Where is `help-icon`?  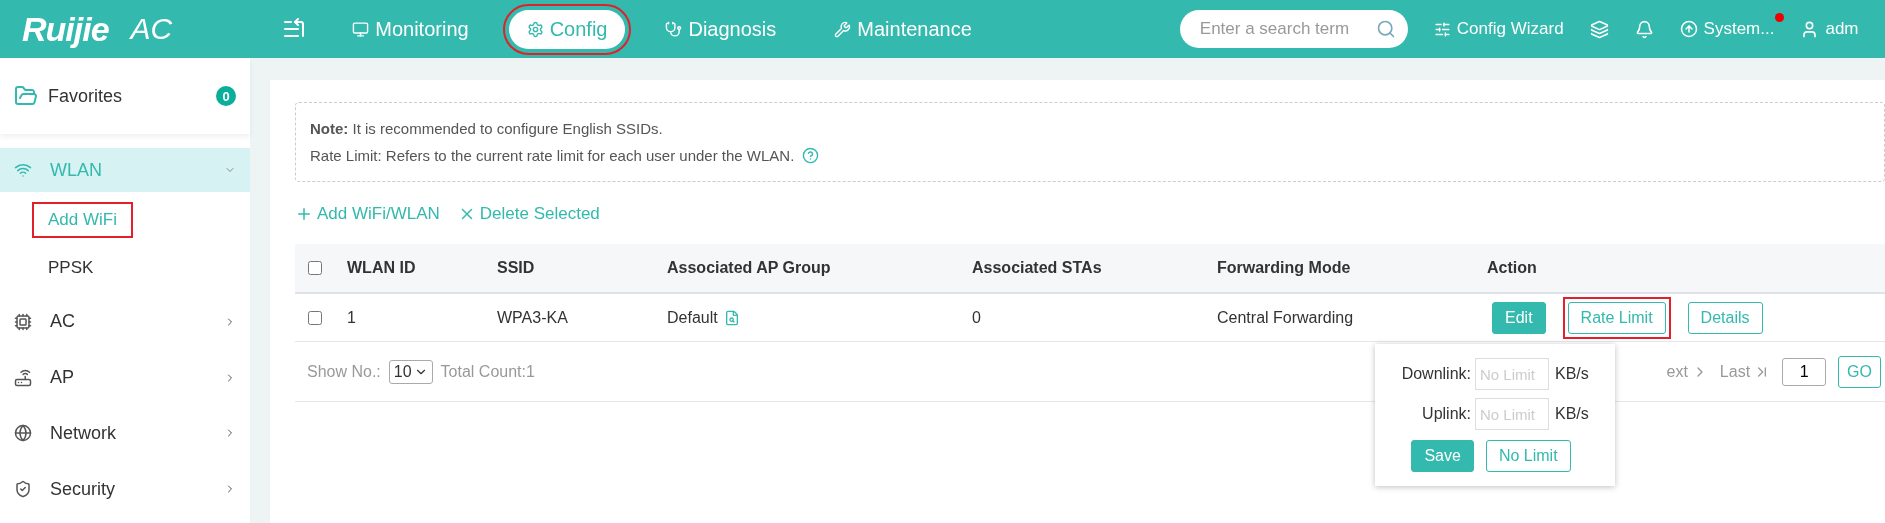
help-icon is located at coordinates (811, 155).